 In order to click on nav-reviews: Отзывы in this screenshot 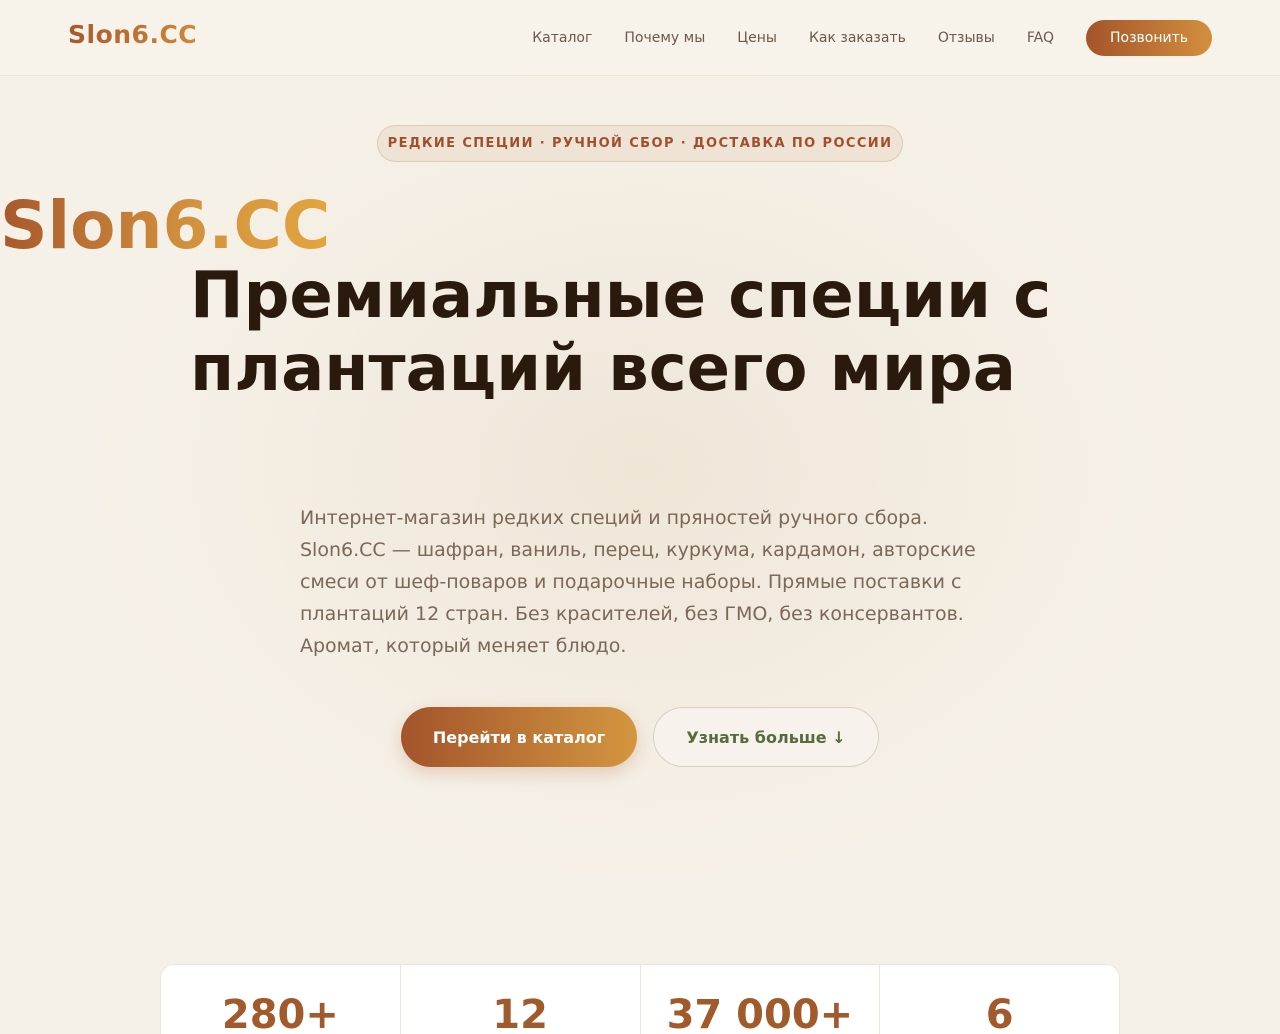, I will do `click(966, 38)`.